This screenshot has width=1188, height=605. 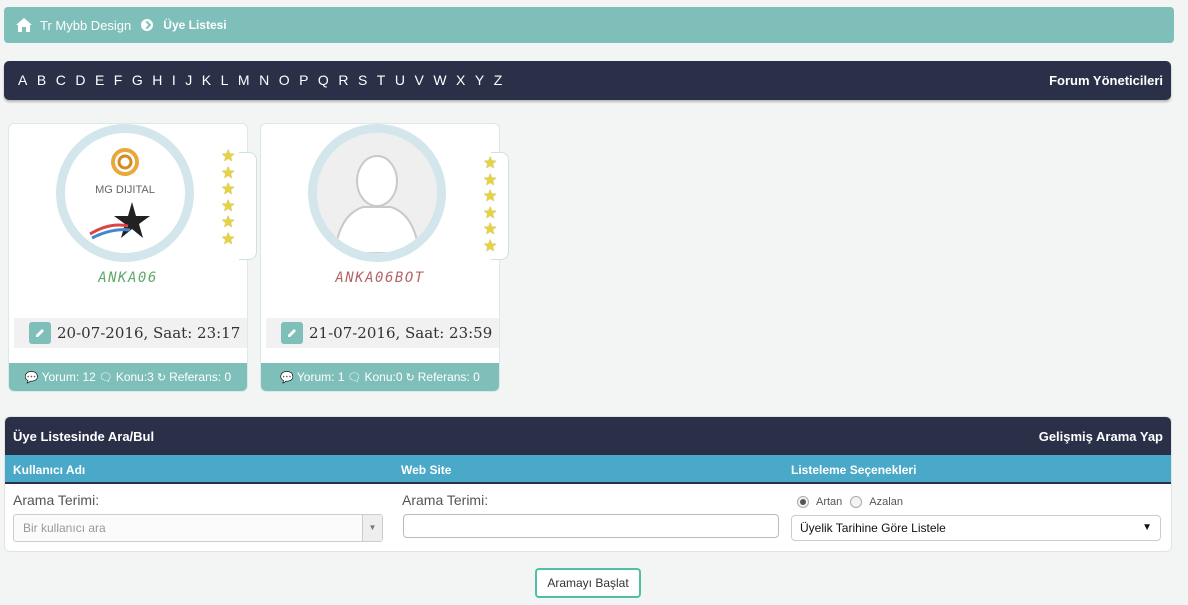 What do you see at coordinates (24, 25) in the screenshot?
I see `home-icon` at bounding box center [24, 25].